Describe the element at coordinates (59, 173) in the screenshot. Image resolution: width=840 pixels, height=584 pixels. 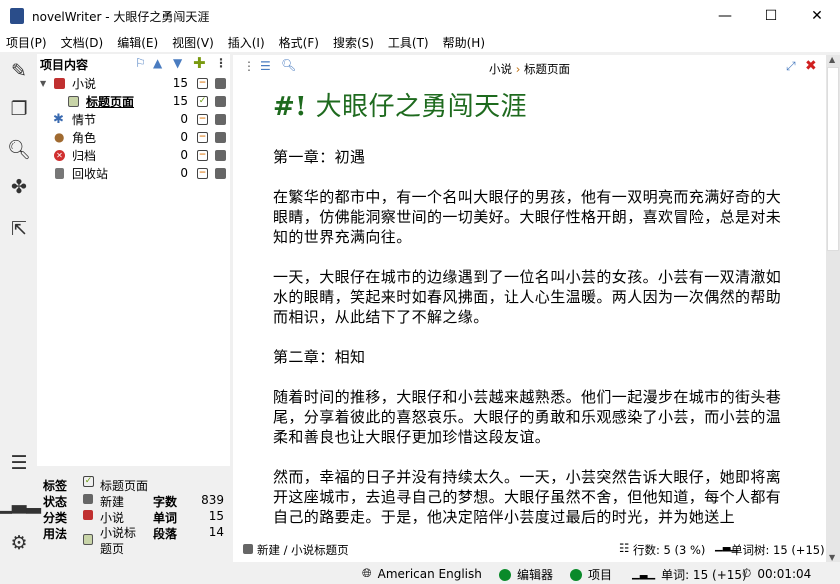
I see `trash-icon` at that location.